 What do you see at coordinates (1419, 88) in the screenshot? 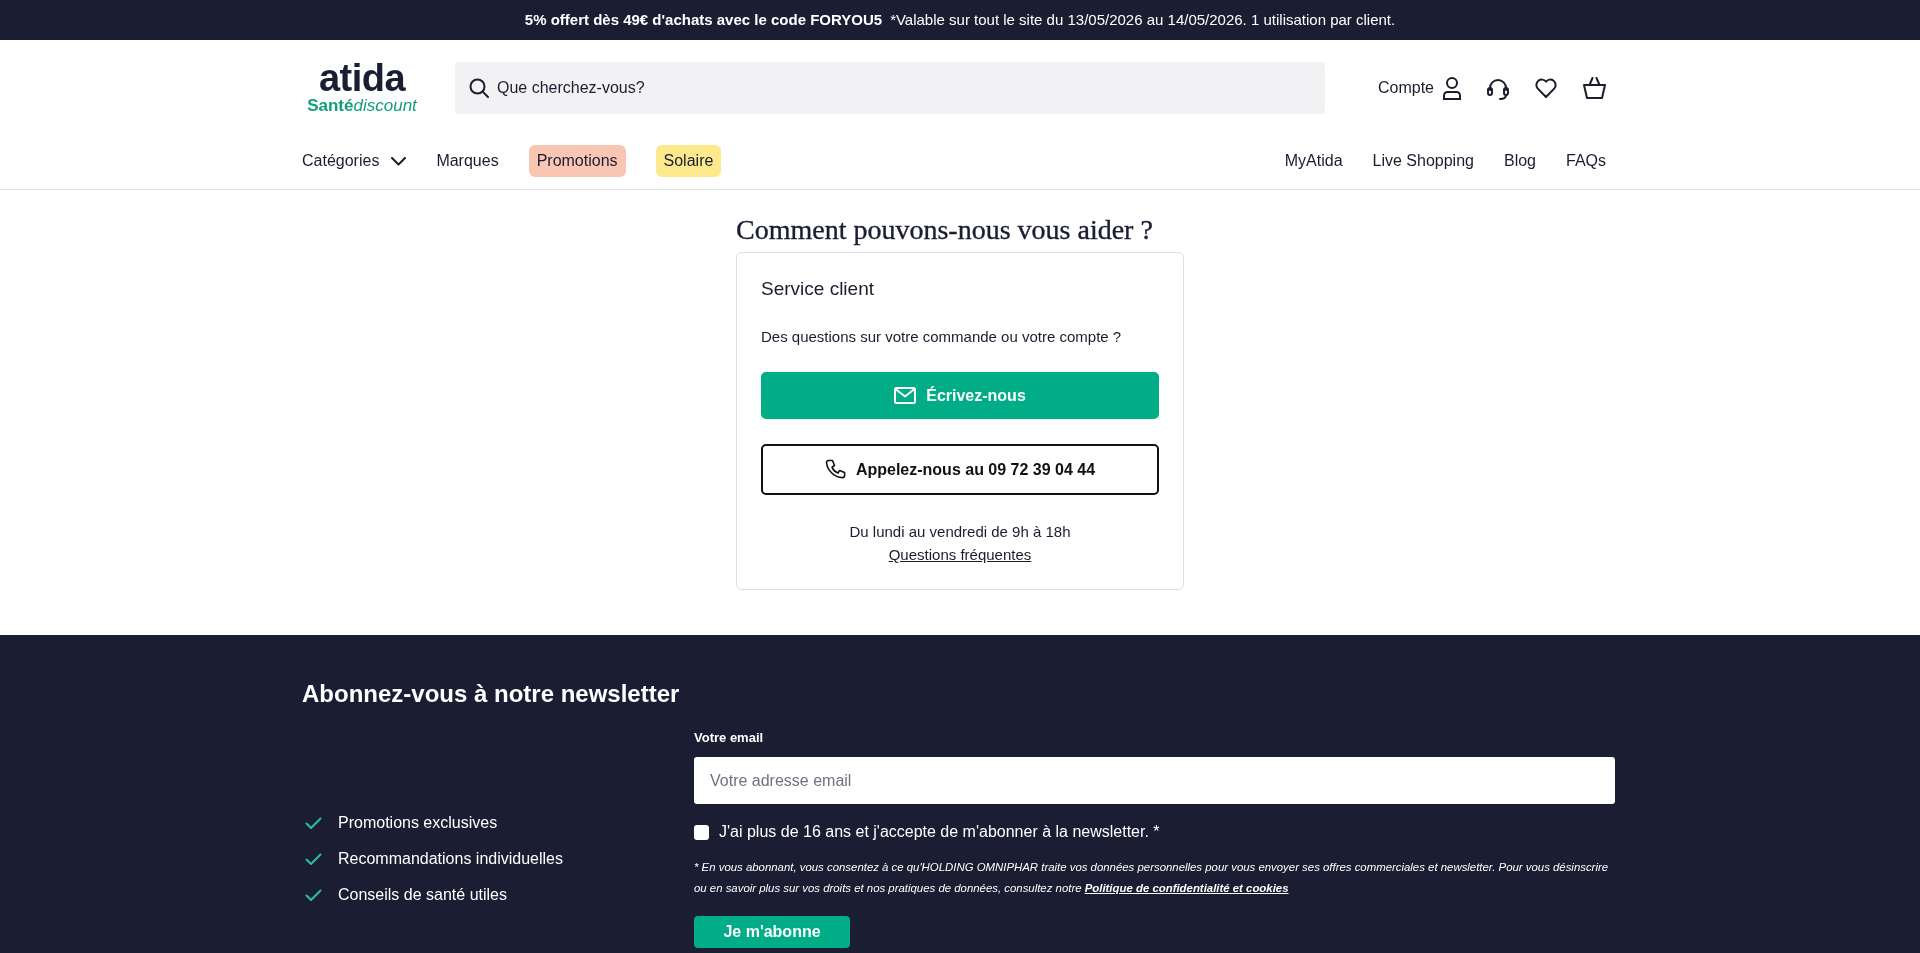
I see `account-link: Compte` at bounding box center [1419, 88].